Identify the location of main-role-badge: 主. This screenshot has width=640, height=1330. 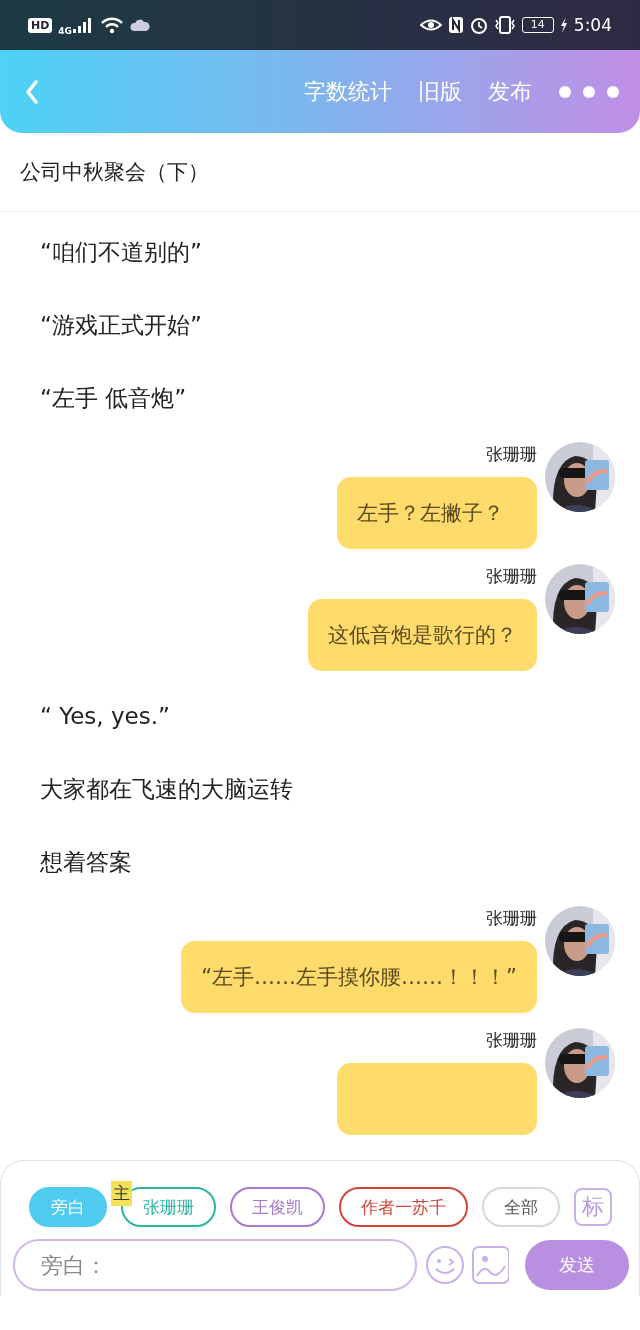
(121, 1193).